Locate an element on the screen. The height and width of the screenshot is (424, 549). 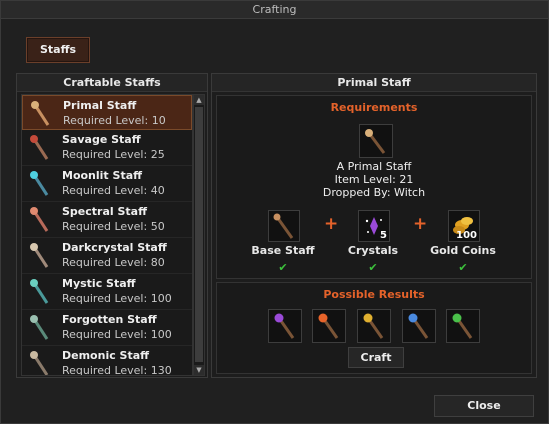
staff-name: Demonic Staff is located at coordinates (106, 355).